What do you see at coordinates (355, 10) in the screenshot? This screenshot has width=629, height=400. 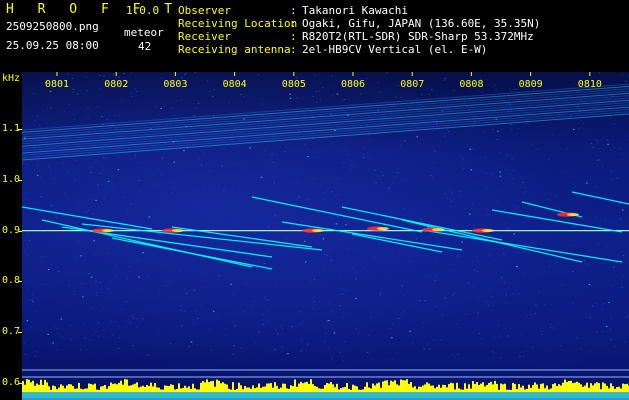 I see `info-value: Takanori Kawachi` at bounding box center [355, 10].